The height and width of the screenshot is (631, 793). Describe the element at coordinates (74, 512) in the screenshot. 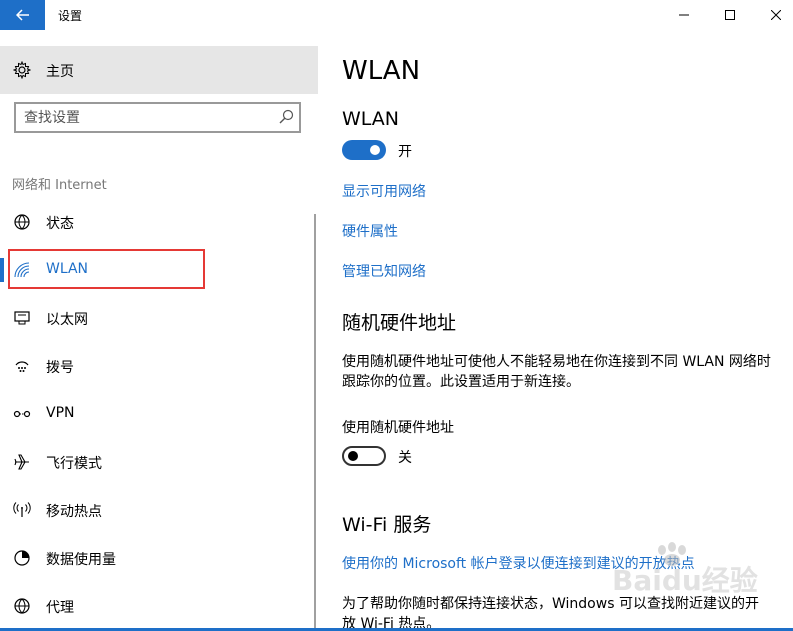

I see `sidebar-item-label: 移动热点` at that location.